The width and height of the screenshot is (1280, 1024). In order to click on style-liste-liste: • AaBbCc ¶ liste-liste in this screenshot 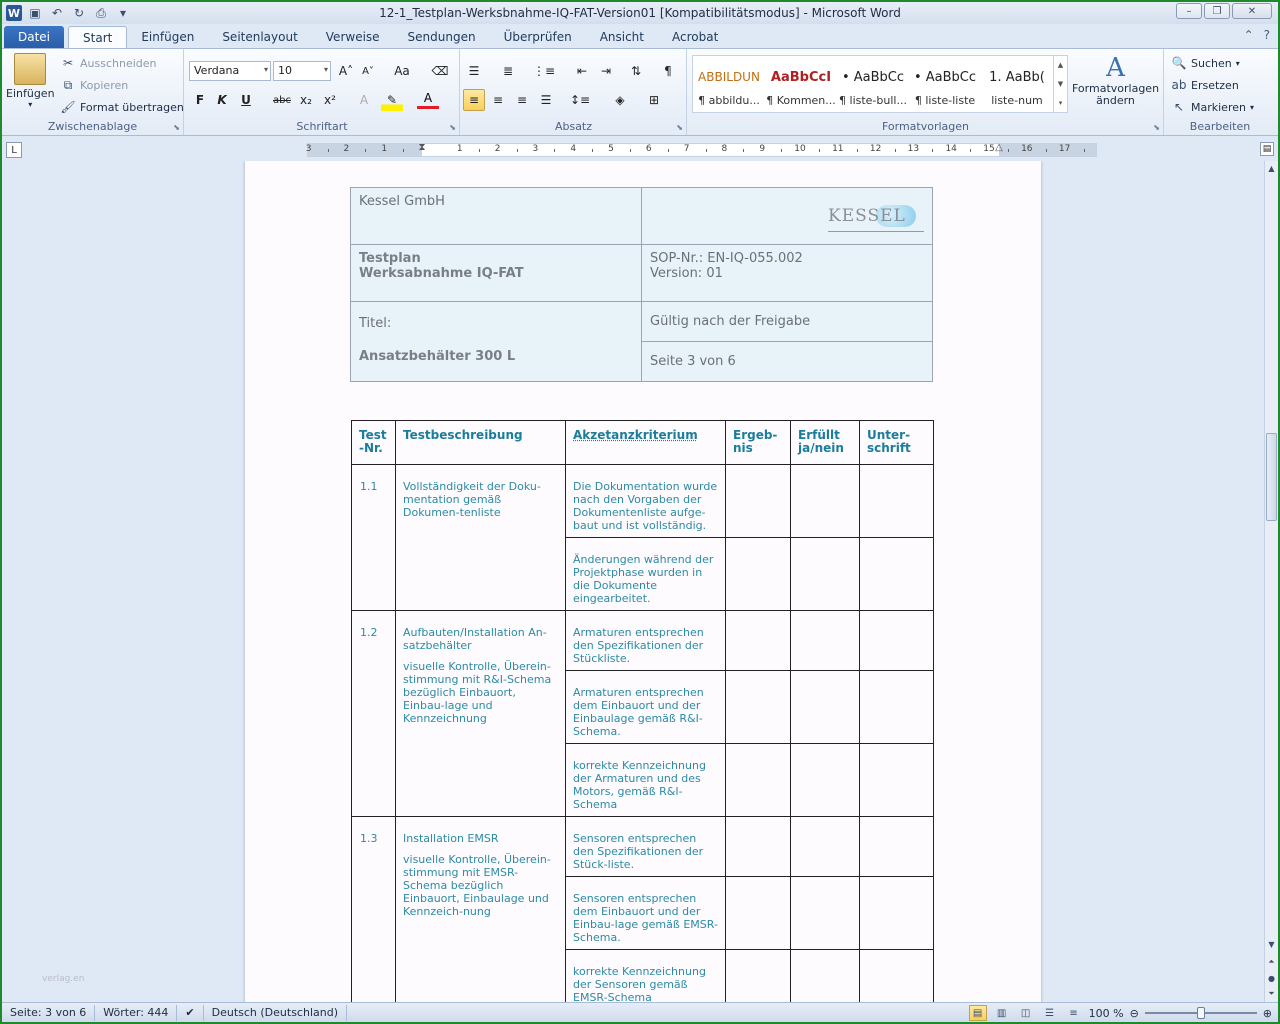, I will do `click(945, 84)`.